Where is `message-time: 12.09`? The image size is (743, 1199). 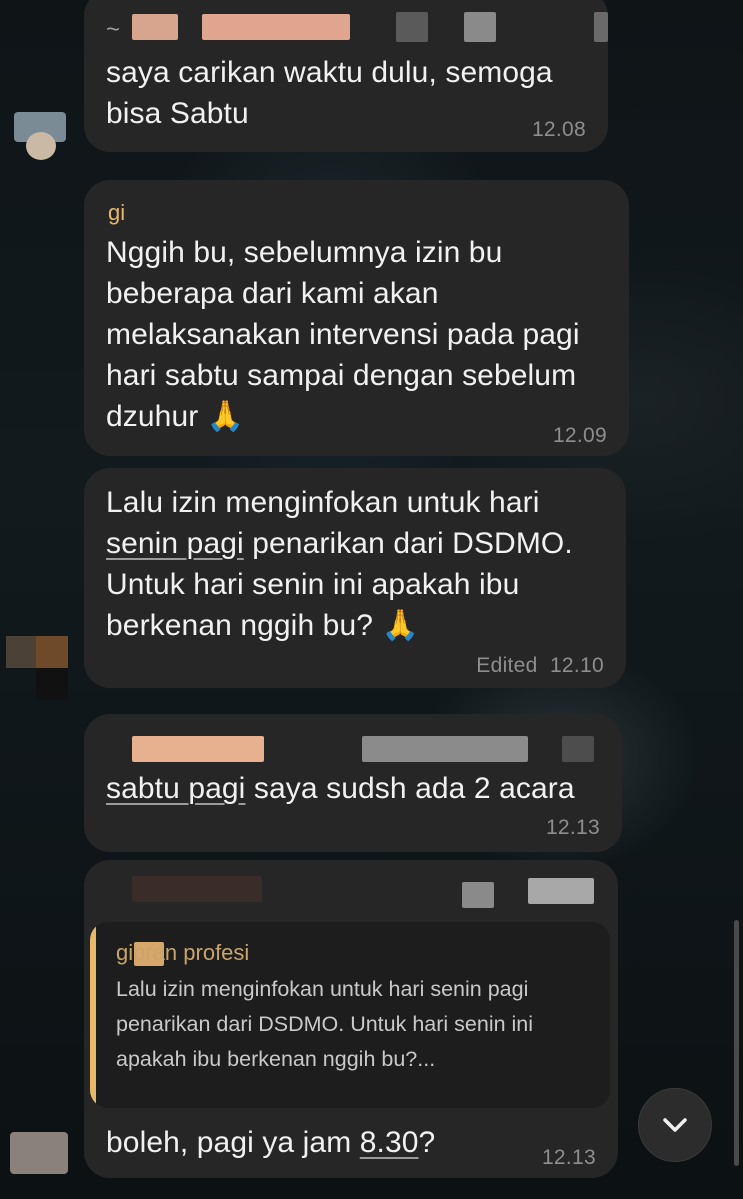 message-time: 12.09 is located at coordinates (579, 435).